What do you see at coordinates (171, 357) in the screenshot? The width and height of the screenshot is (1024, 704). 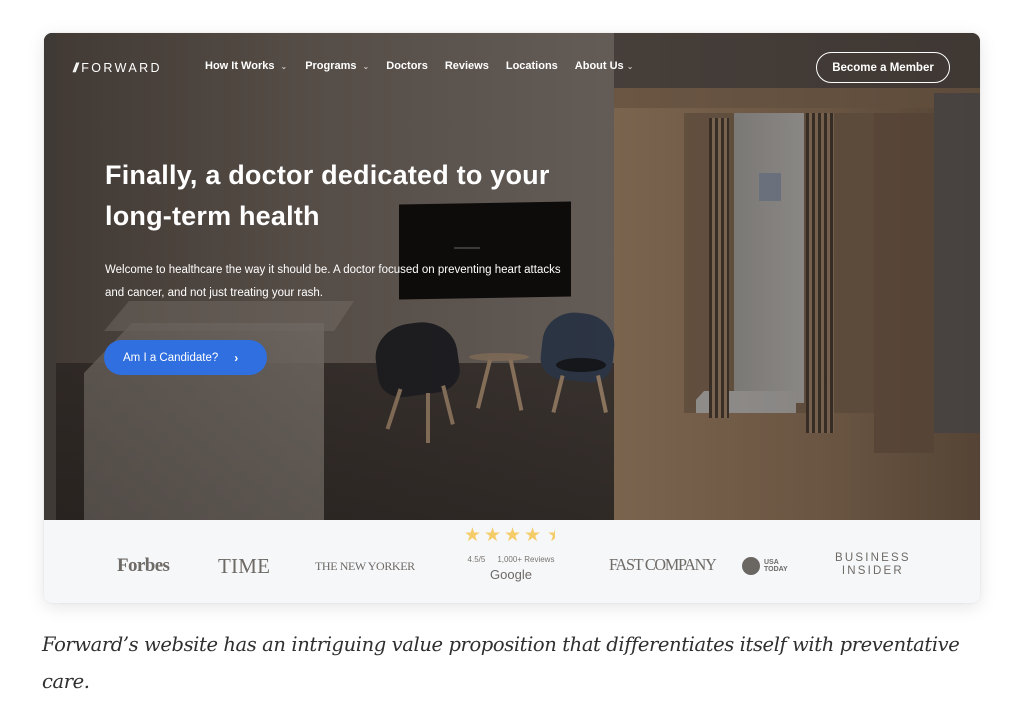 I see `cta-label: Am I a Candidate?` at bounding box center [171, 357].